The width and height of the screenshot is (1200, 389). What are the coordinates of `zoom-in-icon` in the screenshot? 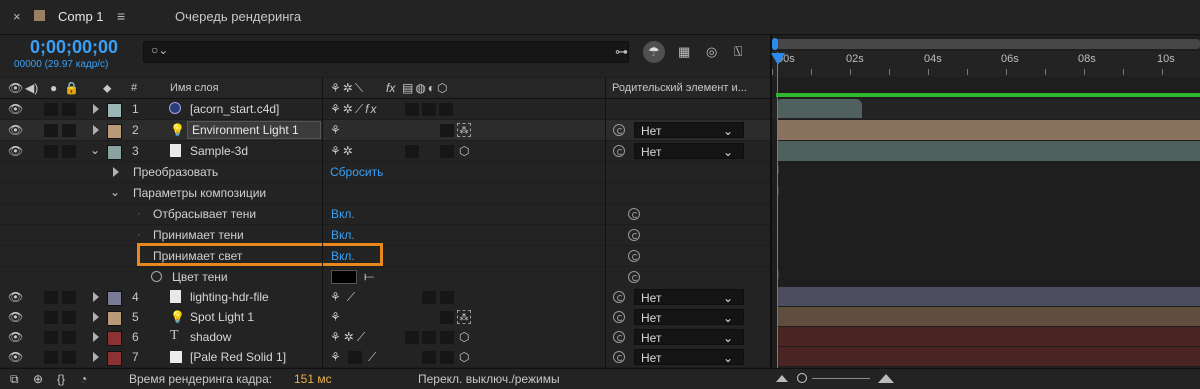 It's located at (886, 378).